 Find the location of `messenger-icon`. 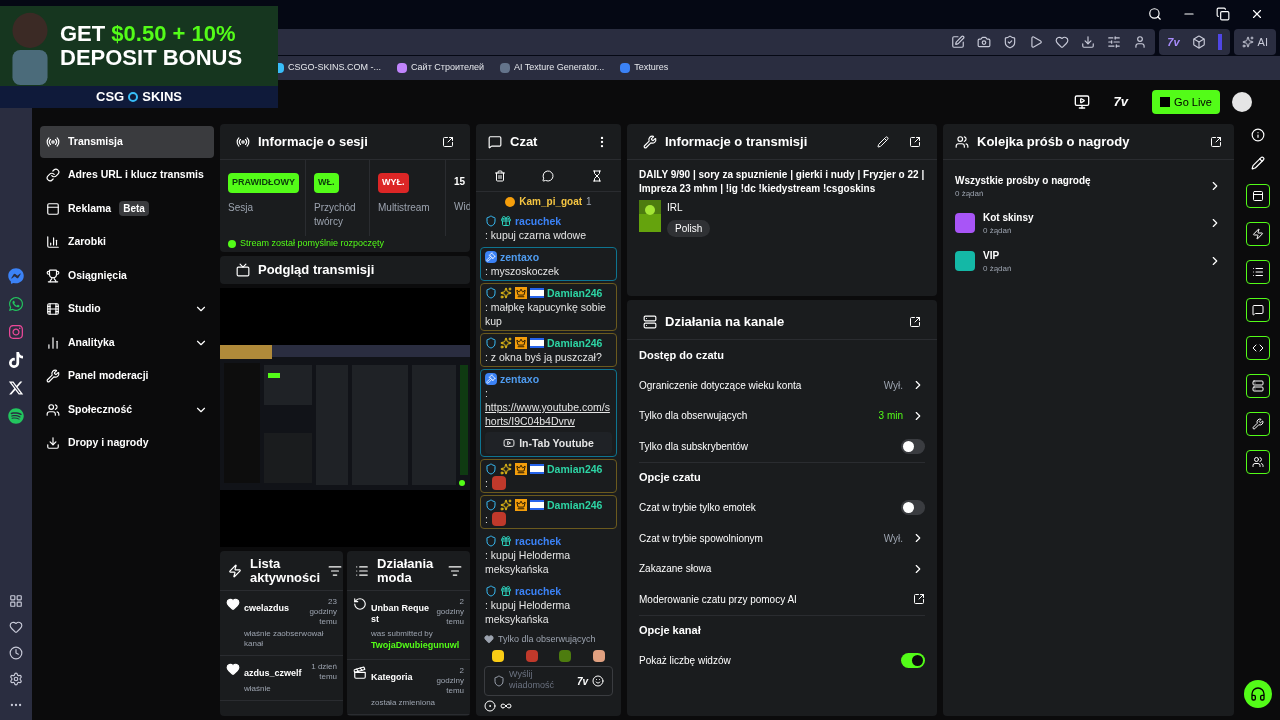

messenger-icon is located at coordinates (16, 276).